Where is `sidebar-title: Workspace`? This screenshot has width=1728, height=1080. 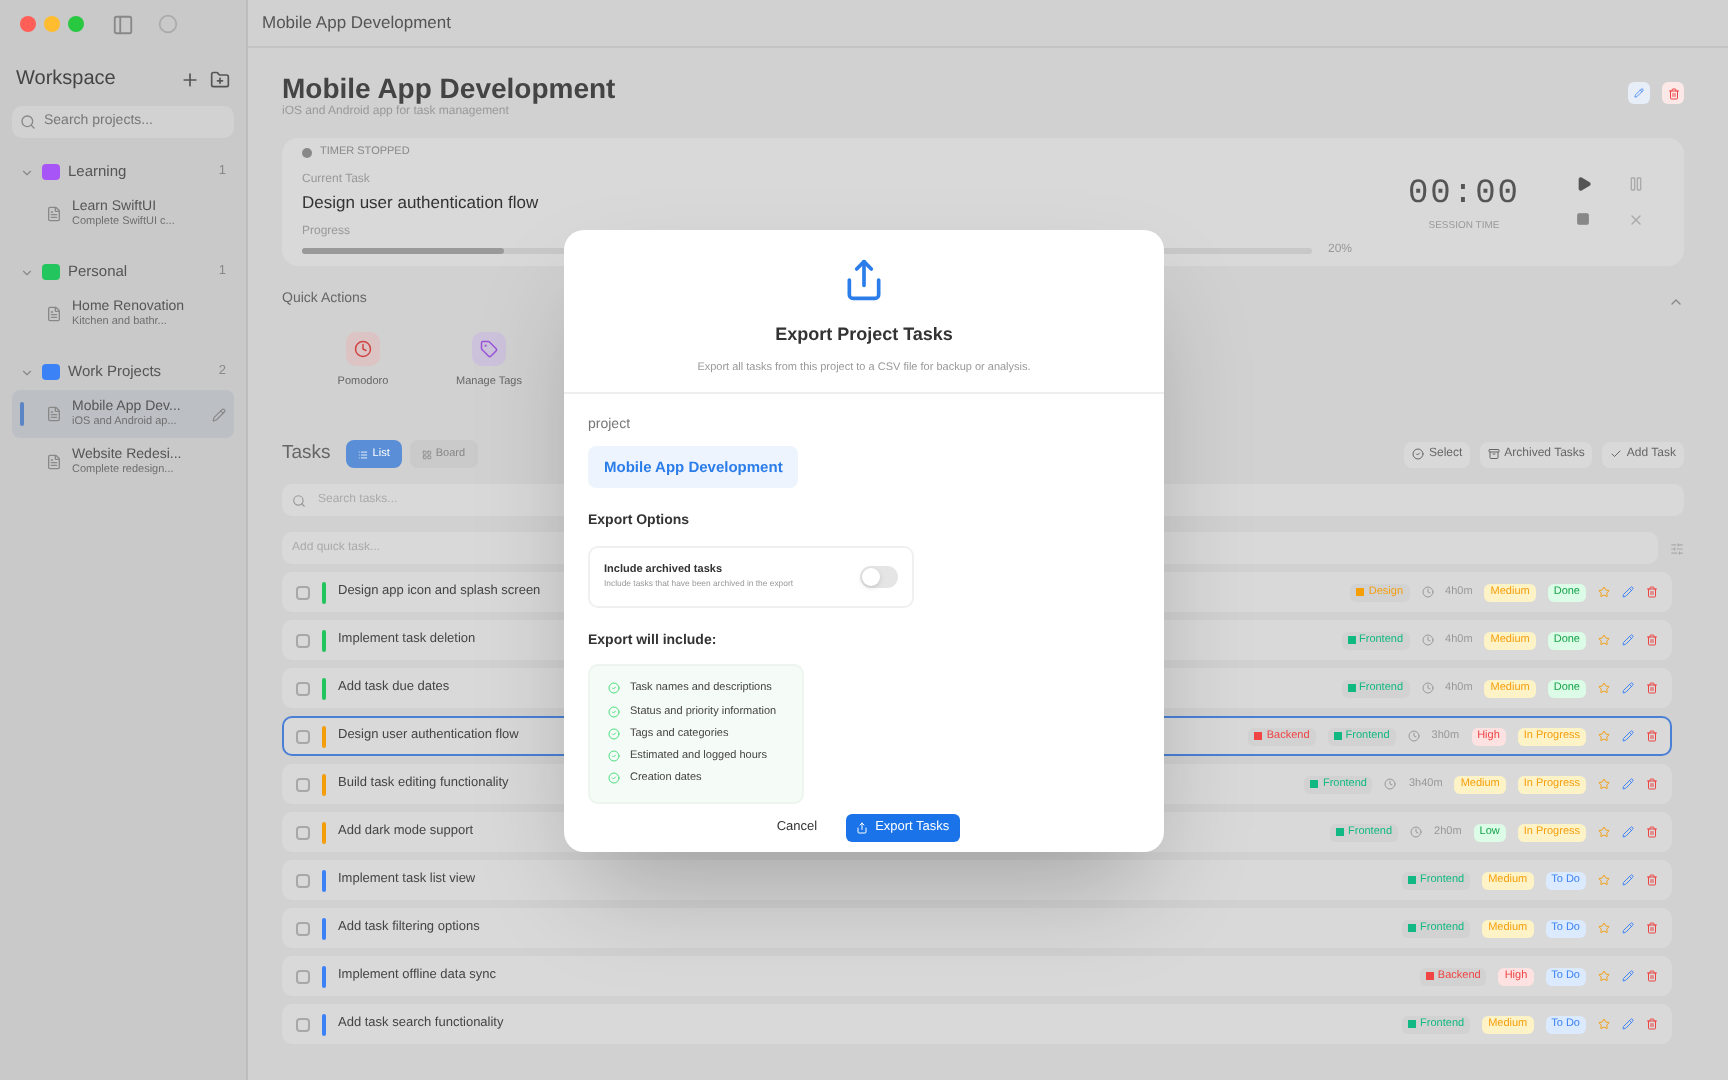 sidebar-title: Workspace is located at coordinates (66, 80).